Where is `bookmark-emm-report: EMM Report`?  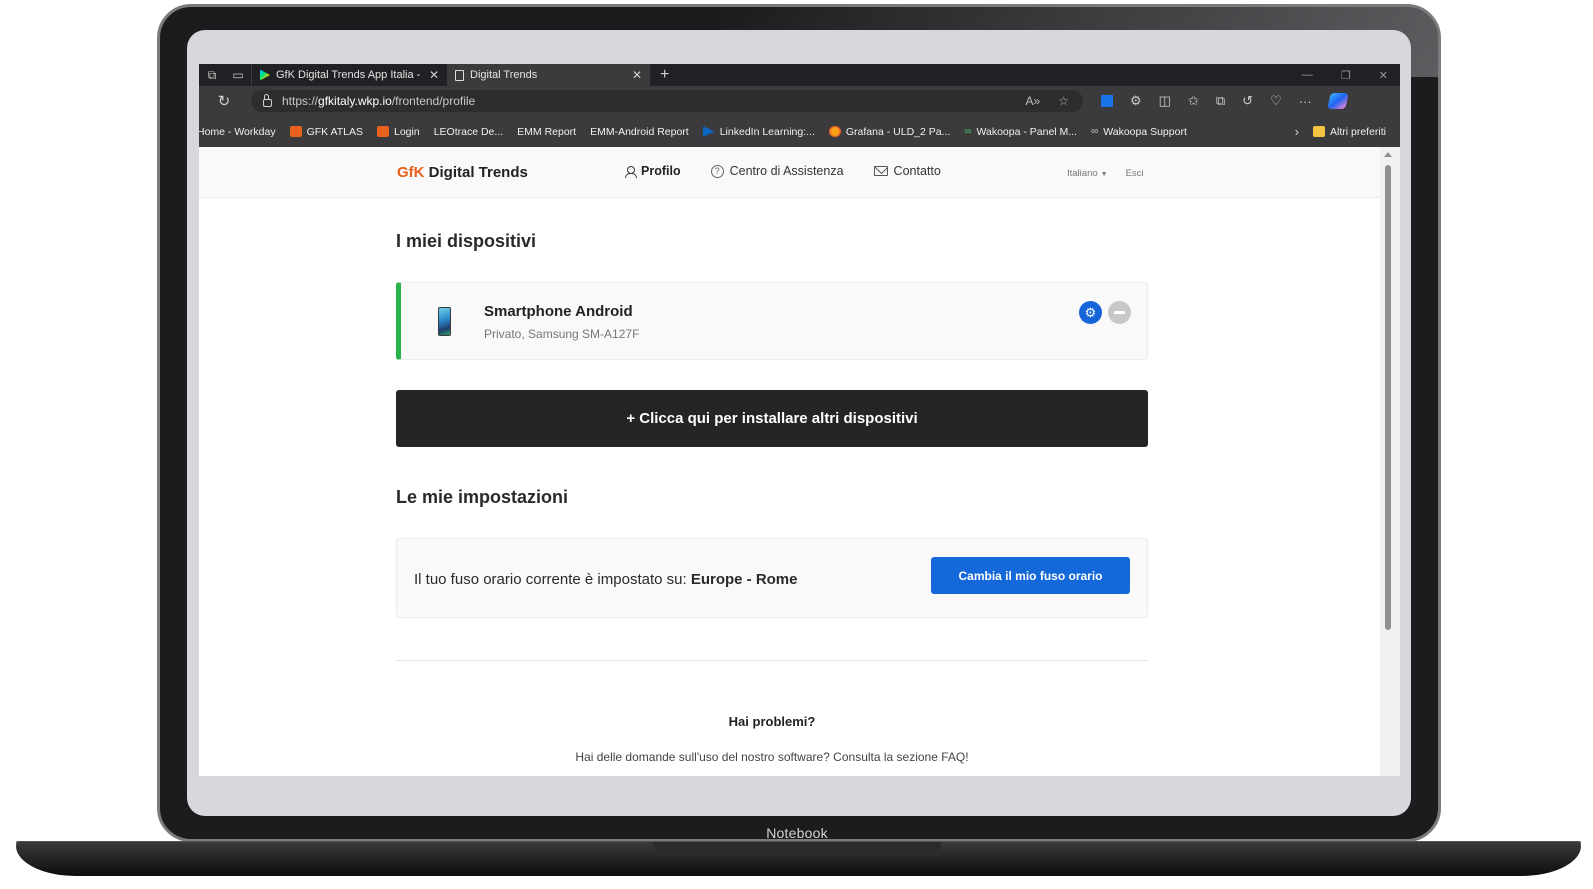 bookmark-emm-report: EMM Report is located at coordinates (546, 132).